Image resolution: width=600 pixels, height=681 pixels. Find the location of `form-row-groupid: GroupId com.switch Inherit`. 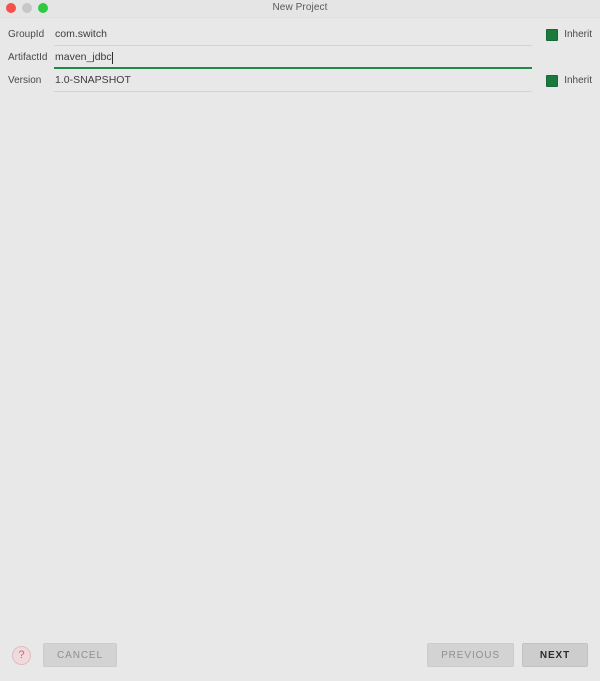

form-row-groupid: GroupId com.switch Inherit is located at coordinates (300, 34).